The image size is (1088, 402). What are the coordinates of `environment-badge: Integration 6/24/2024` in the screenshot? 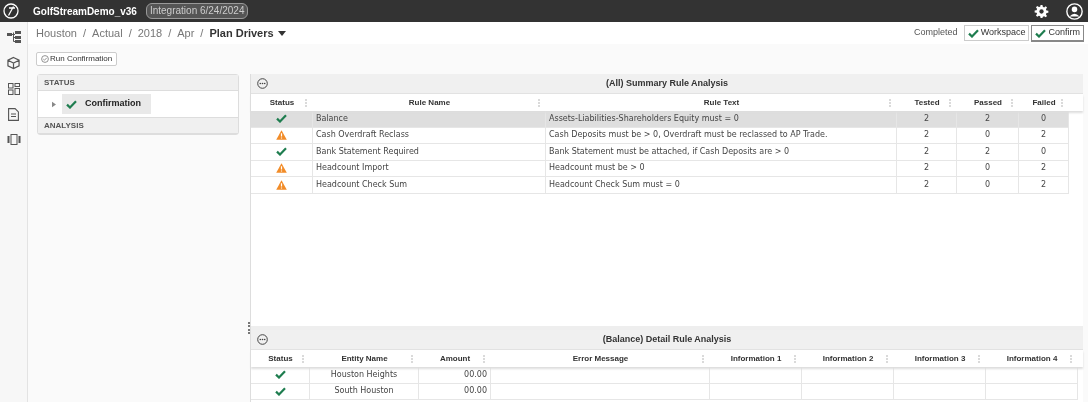 It's located at (197, 11).